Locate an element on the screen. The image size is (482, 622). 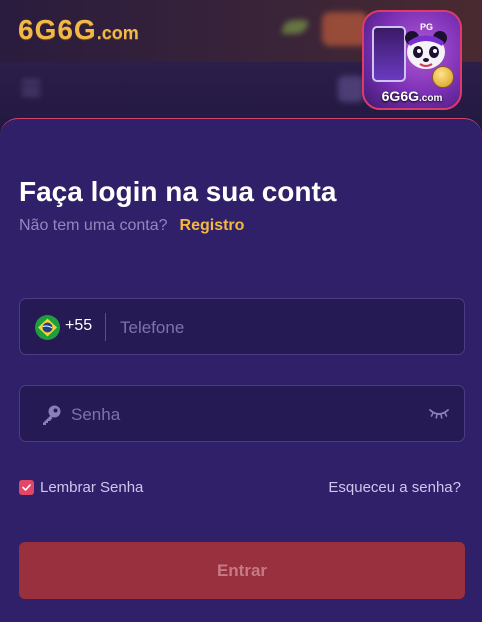
phone-field: +55 is located at coordinates (242, 327).